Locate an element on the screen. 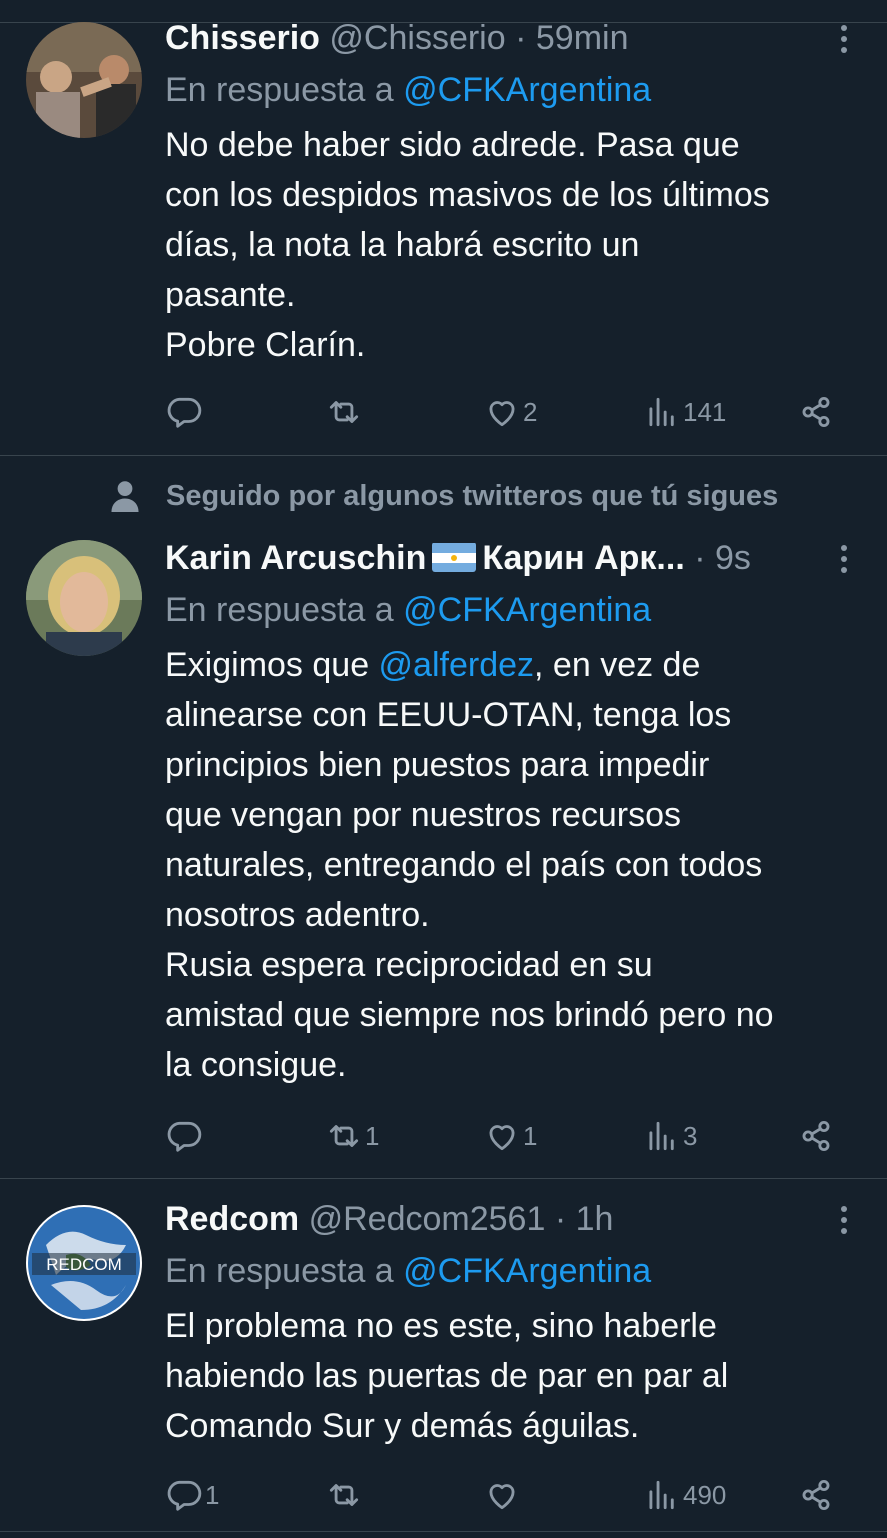 Image resolution: width=887 pixels, height=1538 pixels. user-handle: @Chisserio is located at coordinates (417, 38).